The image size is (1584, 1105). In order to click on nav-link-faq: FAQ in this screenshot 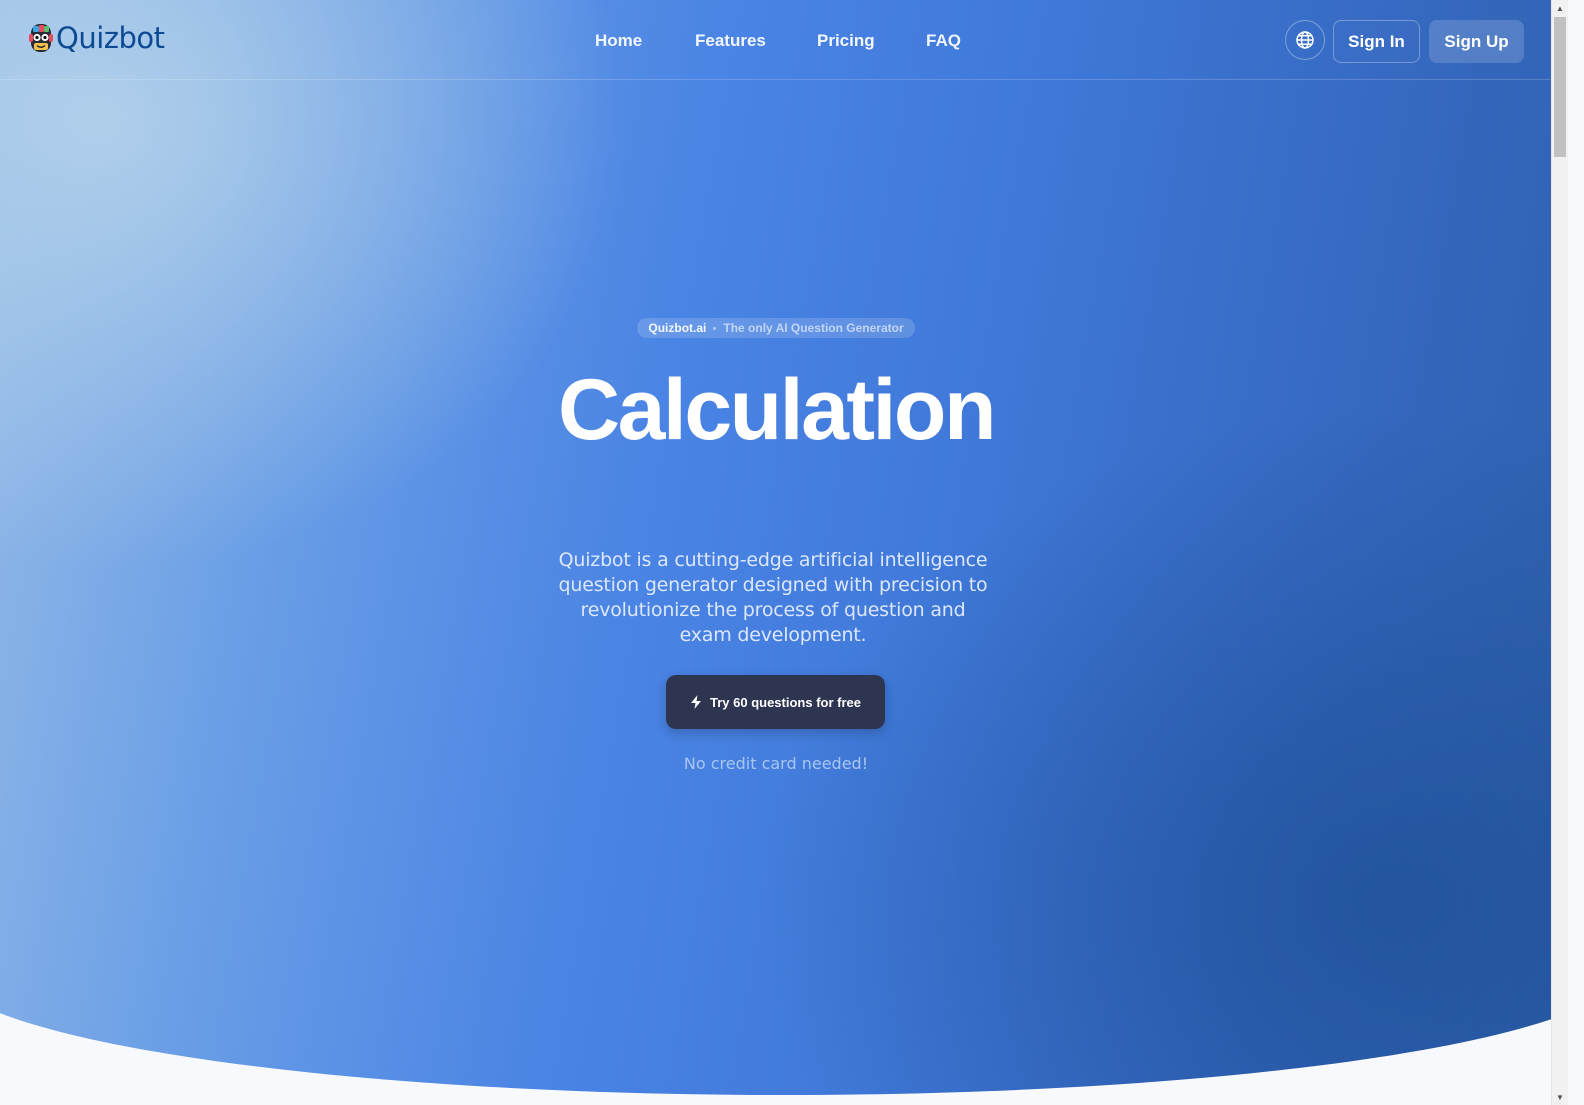, I will do `click(943, 41)`.